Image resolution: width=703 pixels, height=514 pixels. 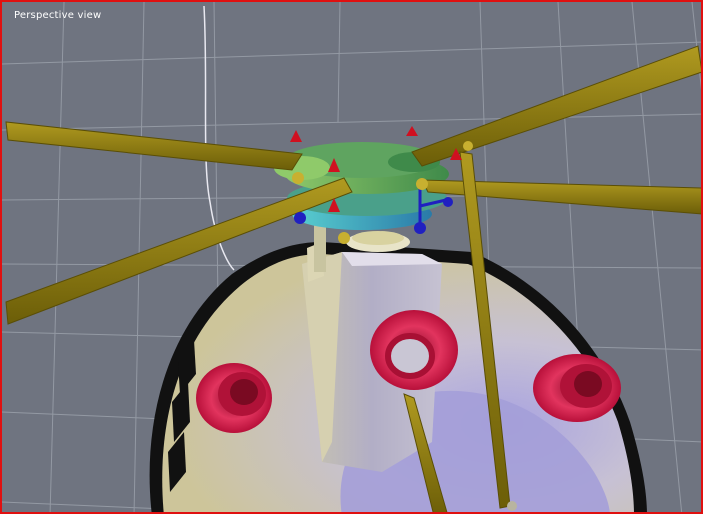 What do you see at coordinates (414, 350) in the screenshot?
I see `engine-intake-center` at bounding box center [414, 350].